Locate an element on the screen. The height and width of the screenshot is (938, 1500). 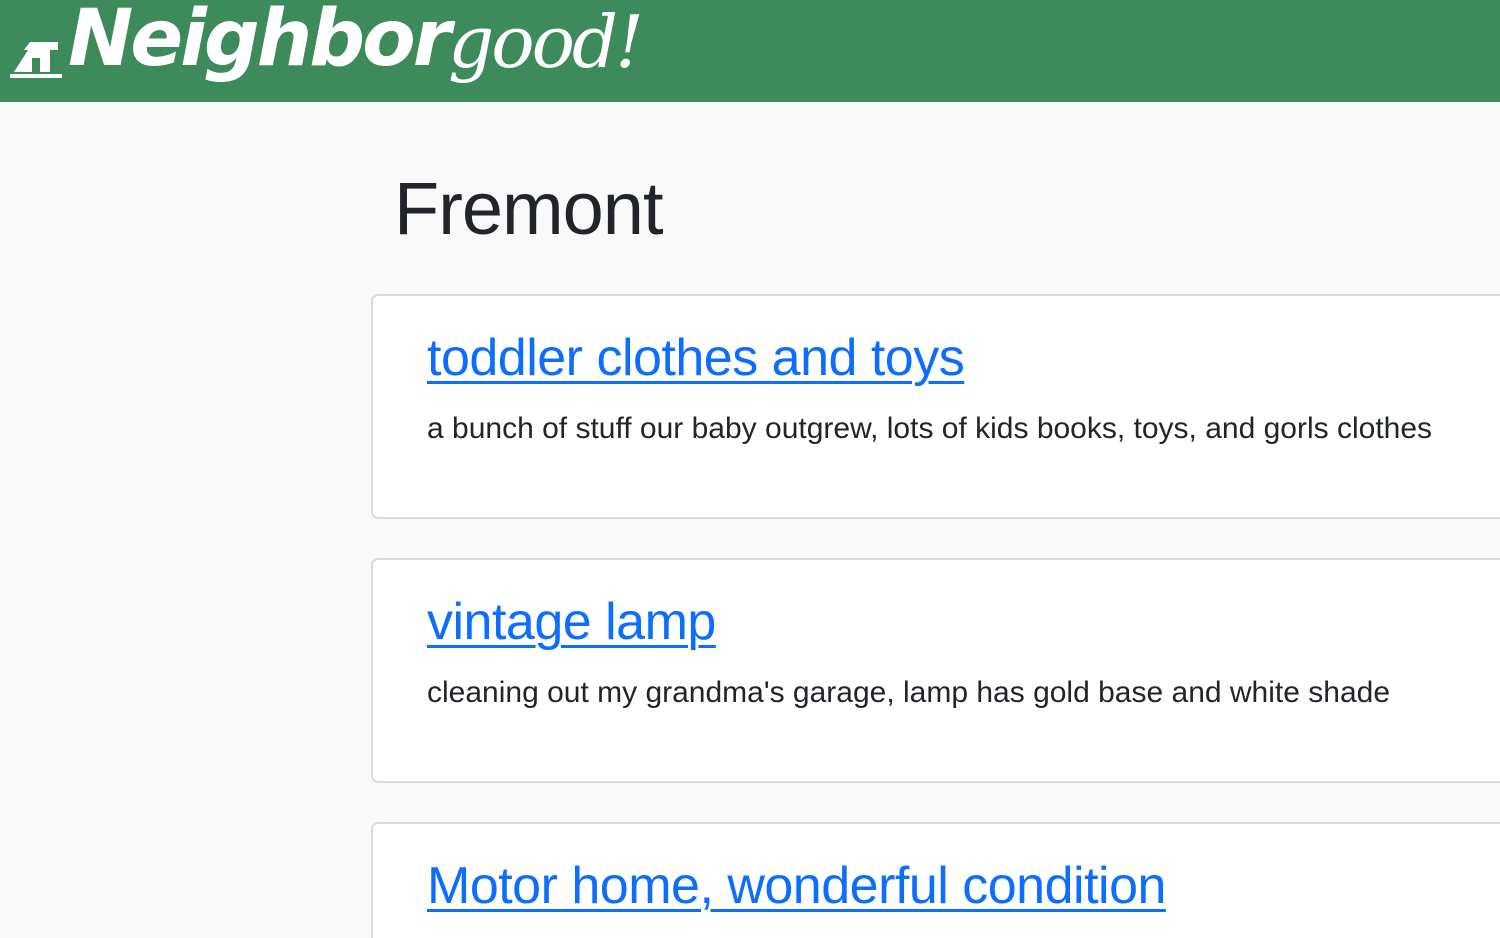
site-logo-link: Neighbor good! is located at coordinates (327, 42).